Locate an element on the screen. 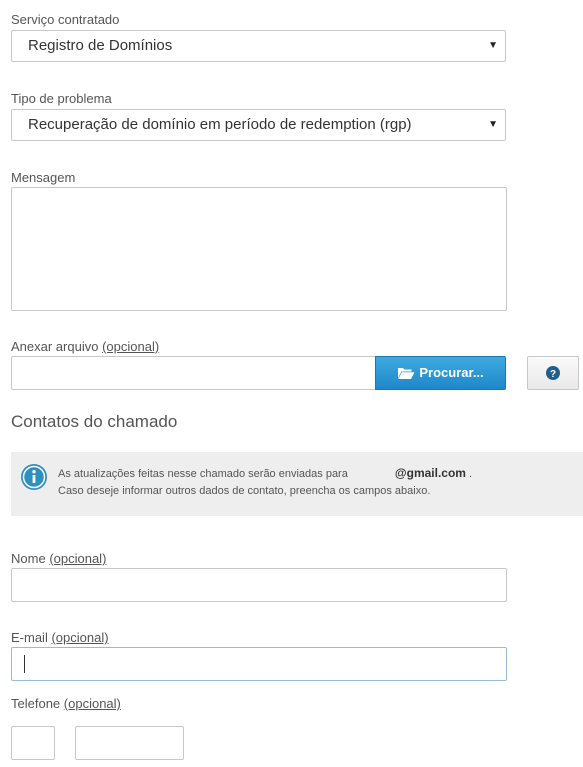 The image size is (583, 767). telefone-number-input is located at coordinates (129, 743).